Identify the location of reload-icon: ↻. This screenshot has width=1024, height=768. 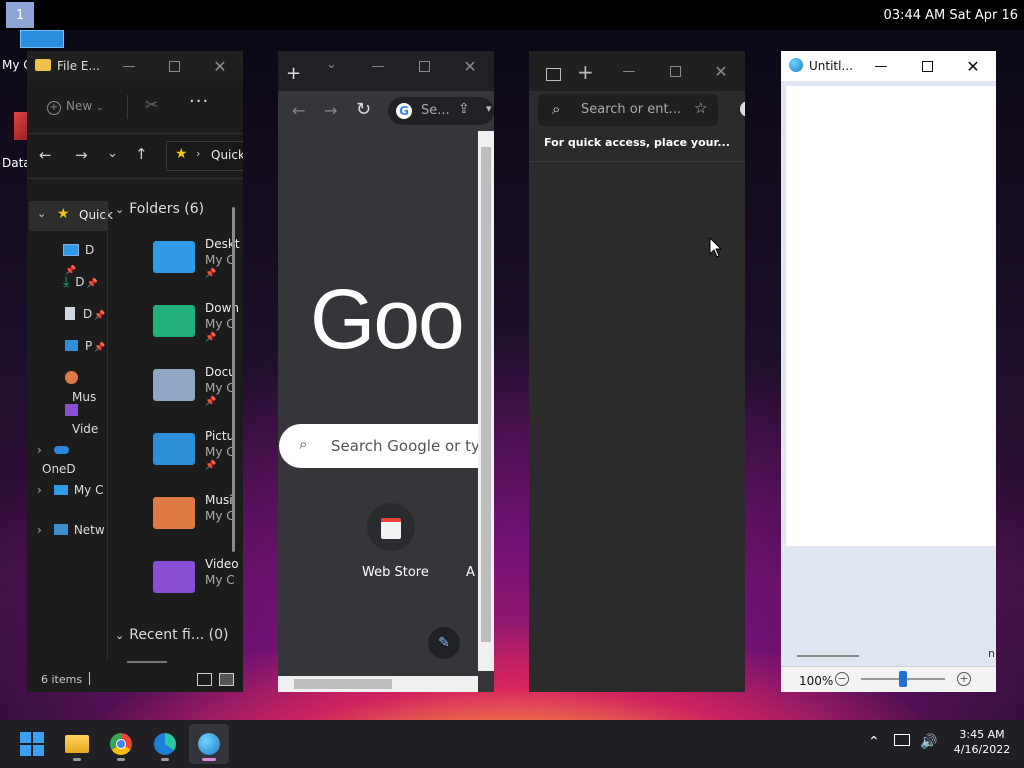
(363, 109).